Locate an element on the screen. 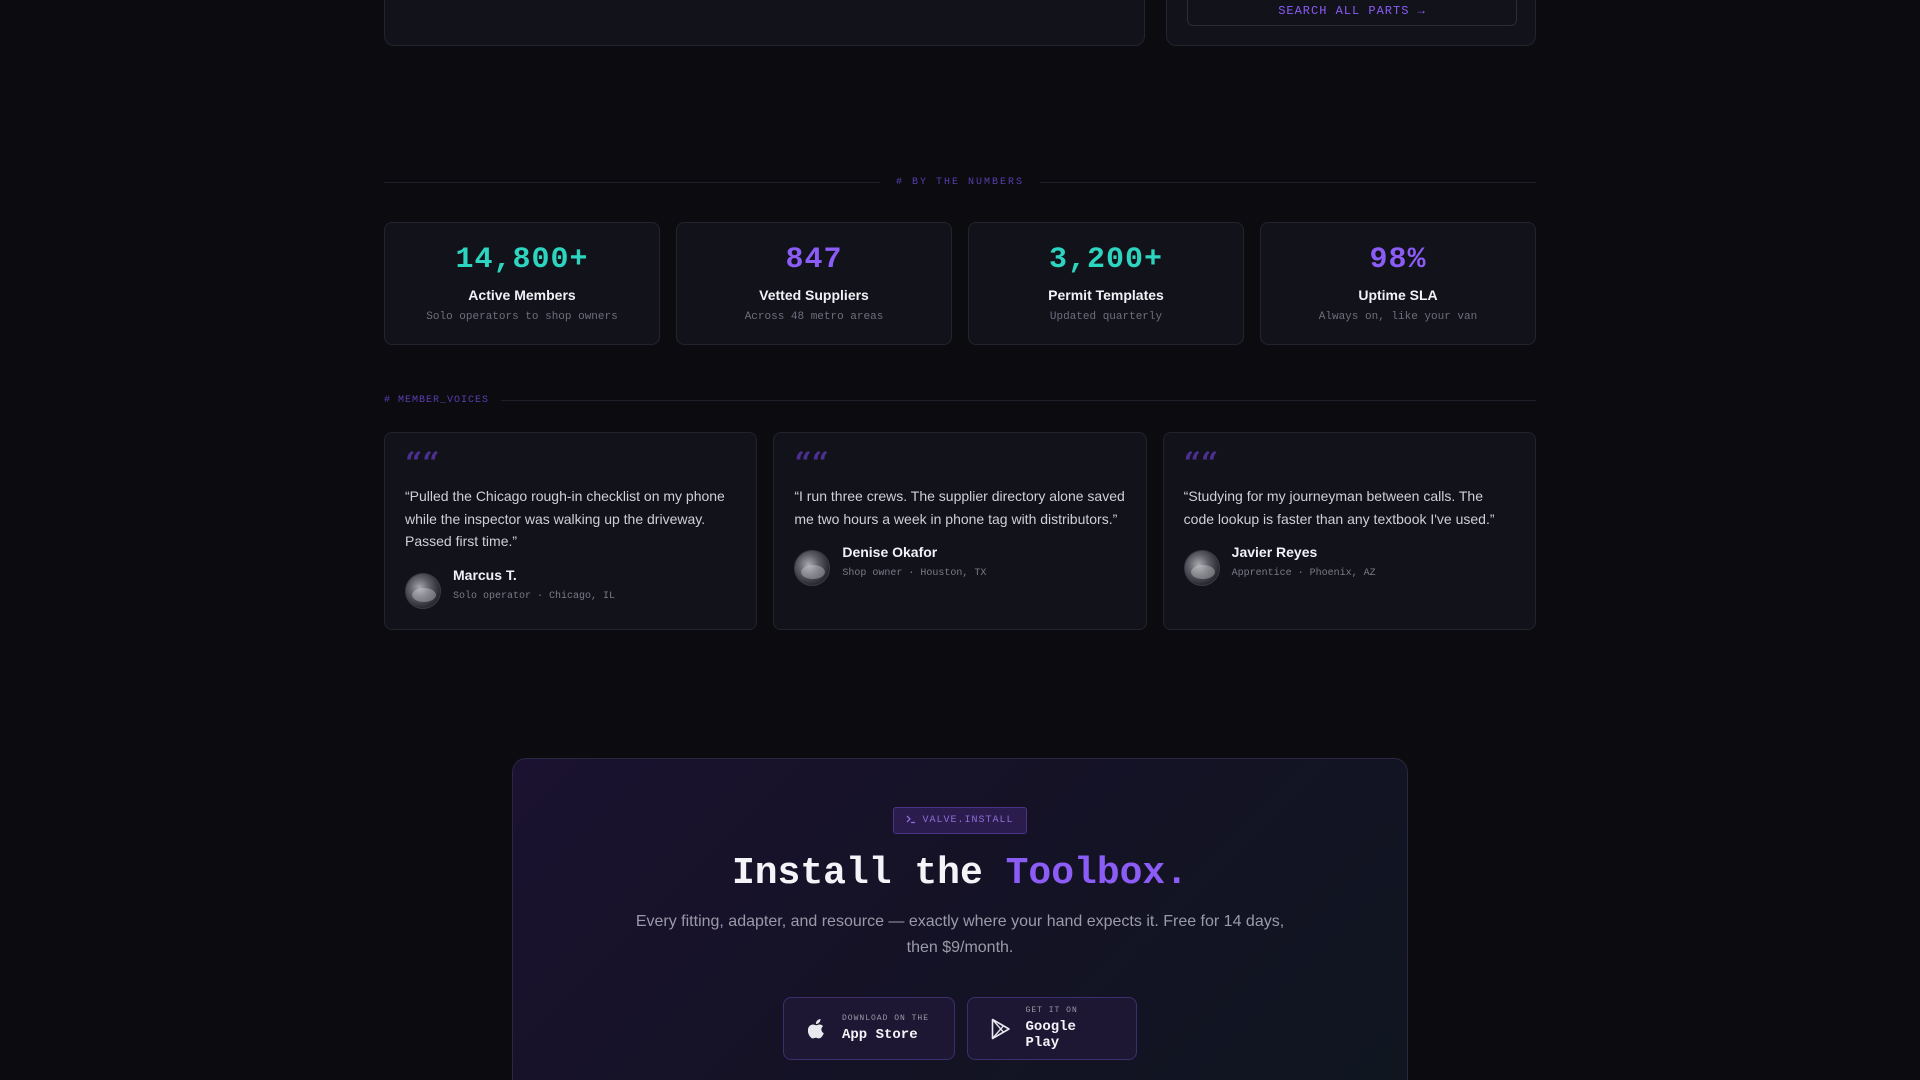 This screenshot has height=1080, width=1920. stat-card-uptime: 98% Uptime SLA Always on, like your van is located at coordinates (1398, 283).